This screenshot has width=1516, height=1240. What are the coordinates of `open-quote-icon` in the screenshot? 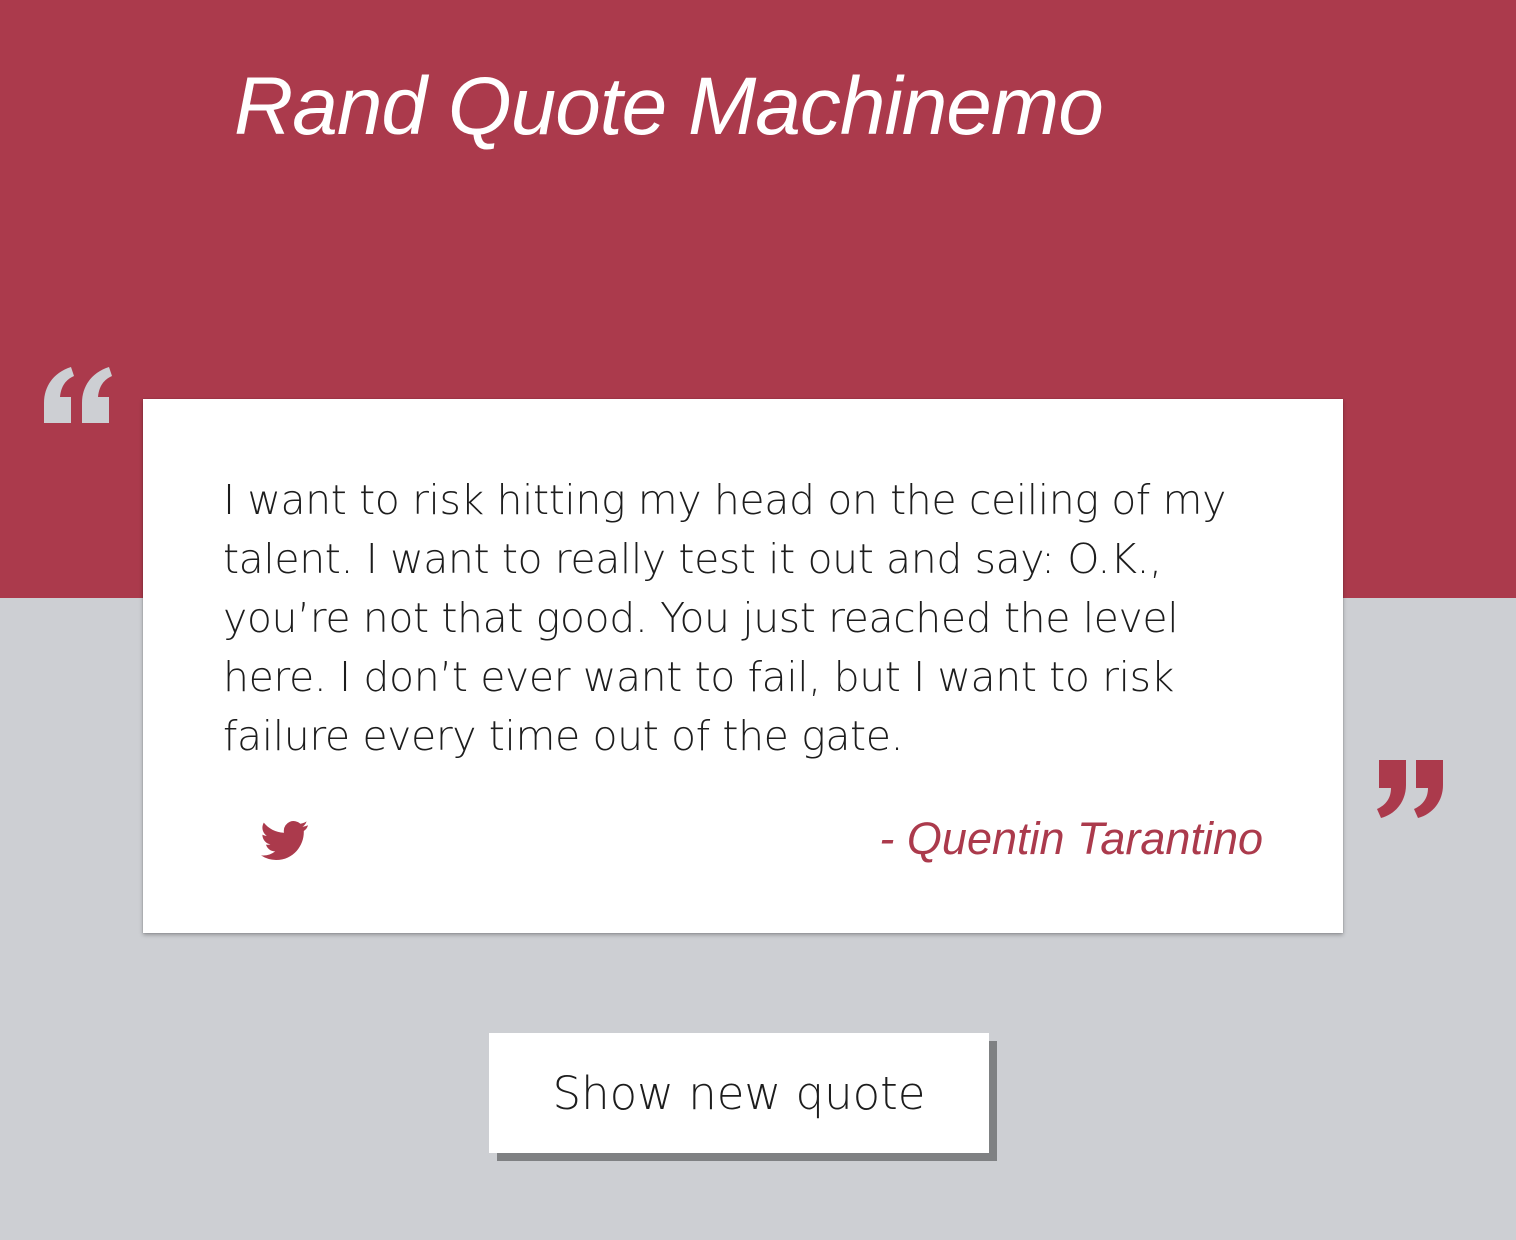 It's located at (78, 395).